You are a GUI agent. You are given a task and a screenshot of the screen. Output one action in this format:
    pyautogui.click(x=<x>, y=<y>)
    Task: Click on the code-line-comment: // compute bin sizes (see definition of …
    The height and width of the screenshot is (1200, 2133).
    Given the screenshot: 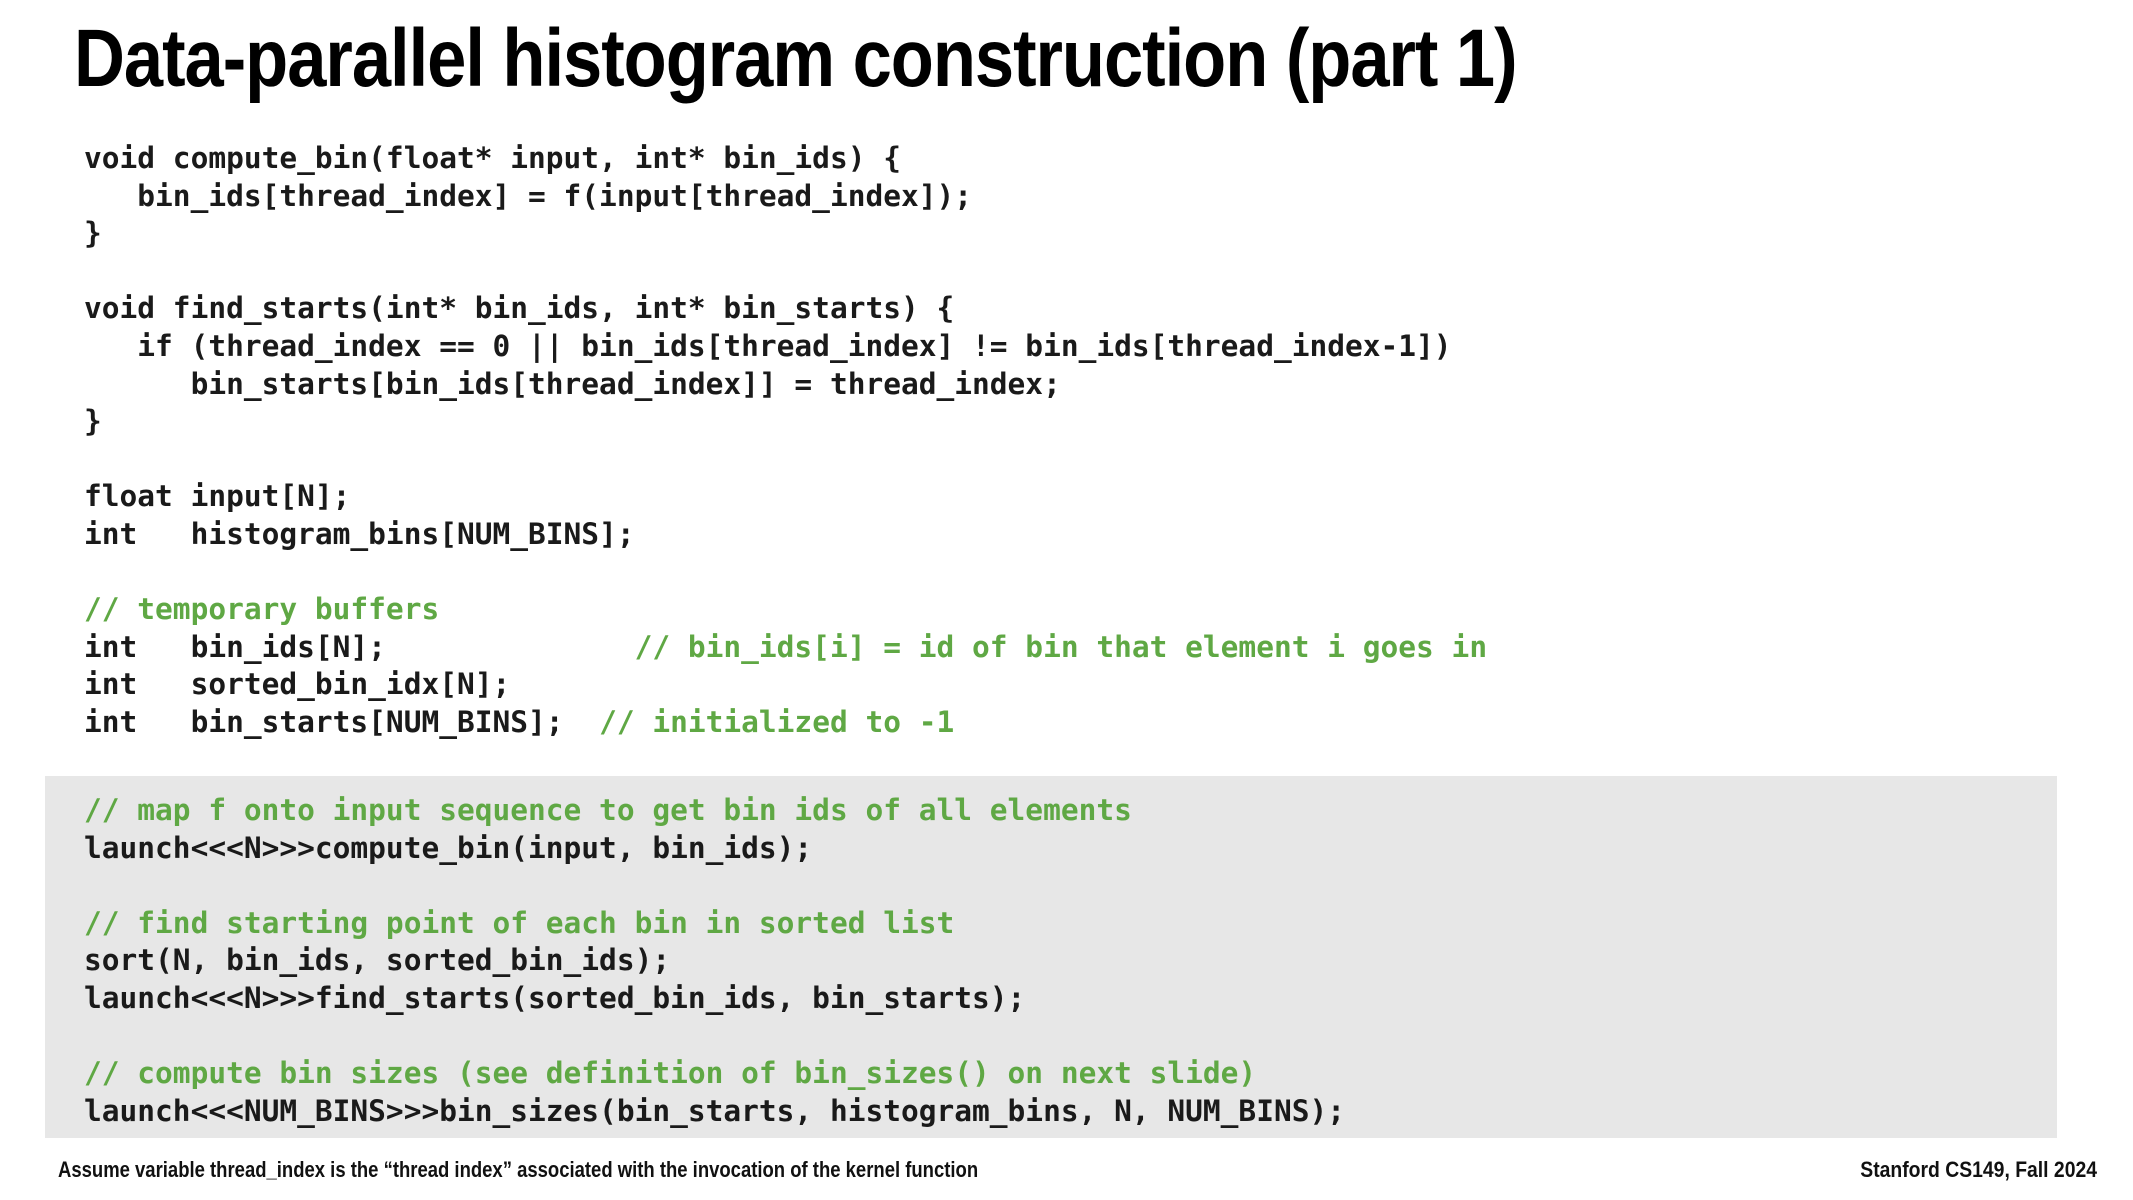 What is the action you would take?
    pyautogui.click(x=1051, y=1074)
    